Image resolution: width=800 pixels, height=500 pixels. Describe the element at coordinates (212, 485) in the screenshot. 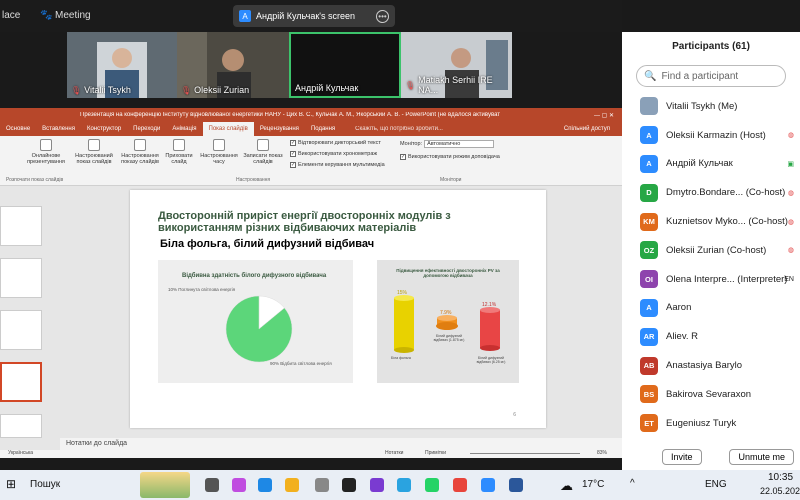

I see `task-view-icon` at that location.